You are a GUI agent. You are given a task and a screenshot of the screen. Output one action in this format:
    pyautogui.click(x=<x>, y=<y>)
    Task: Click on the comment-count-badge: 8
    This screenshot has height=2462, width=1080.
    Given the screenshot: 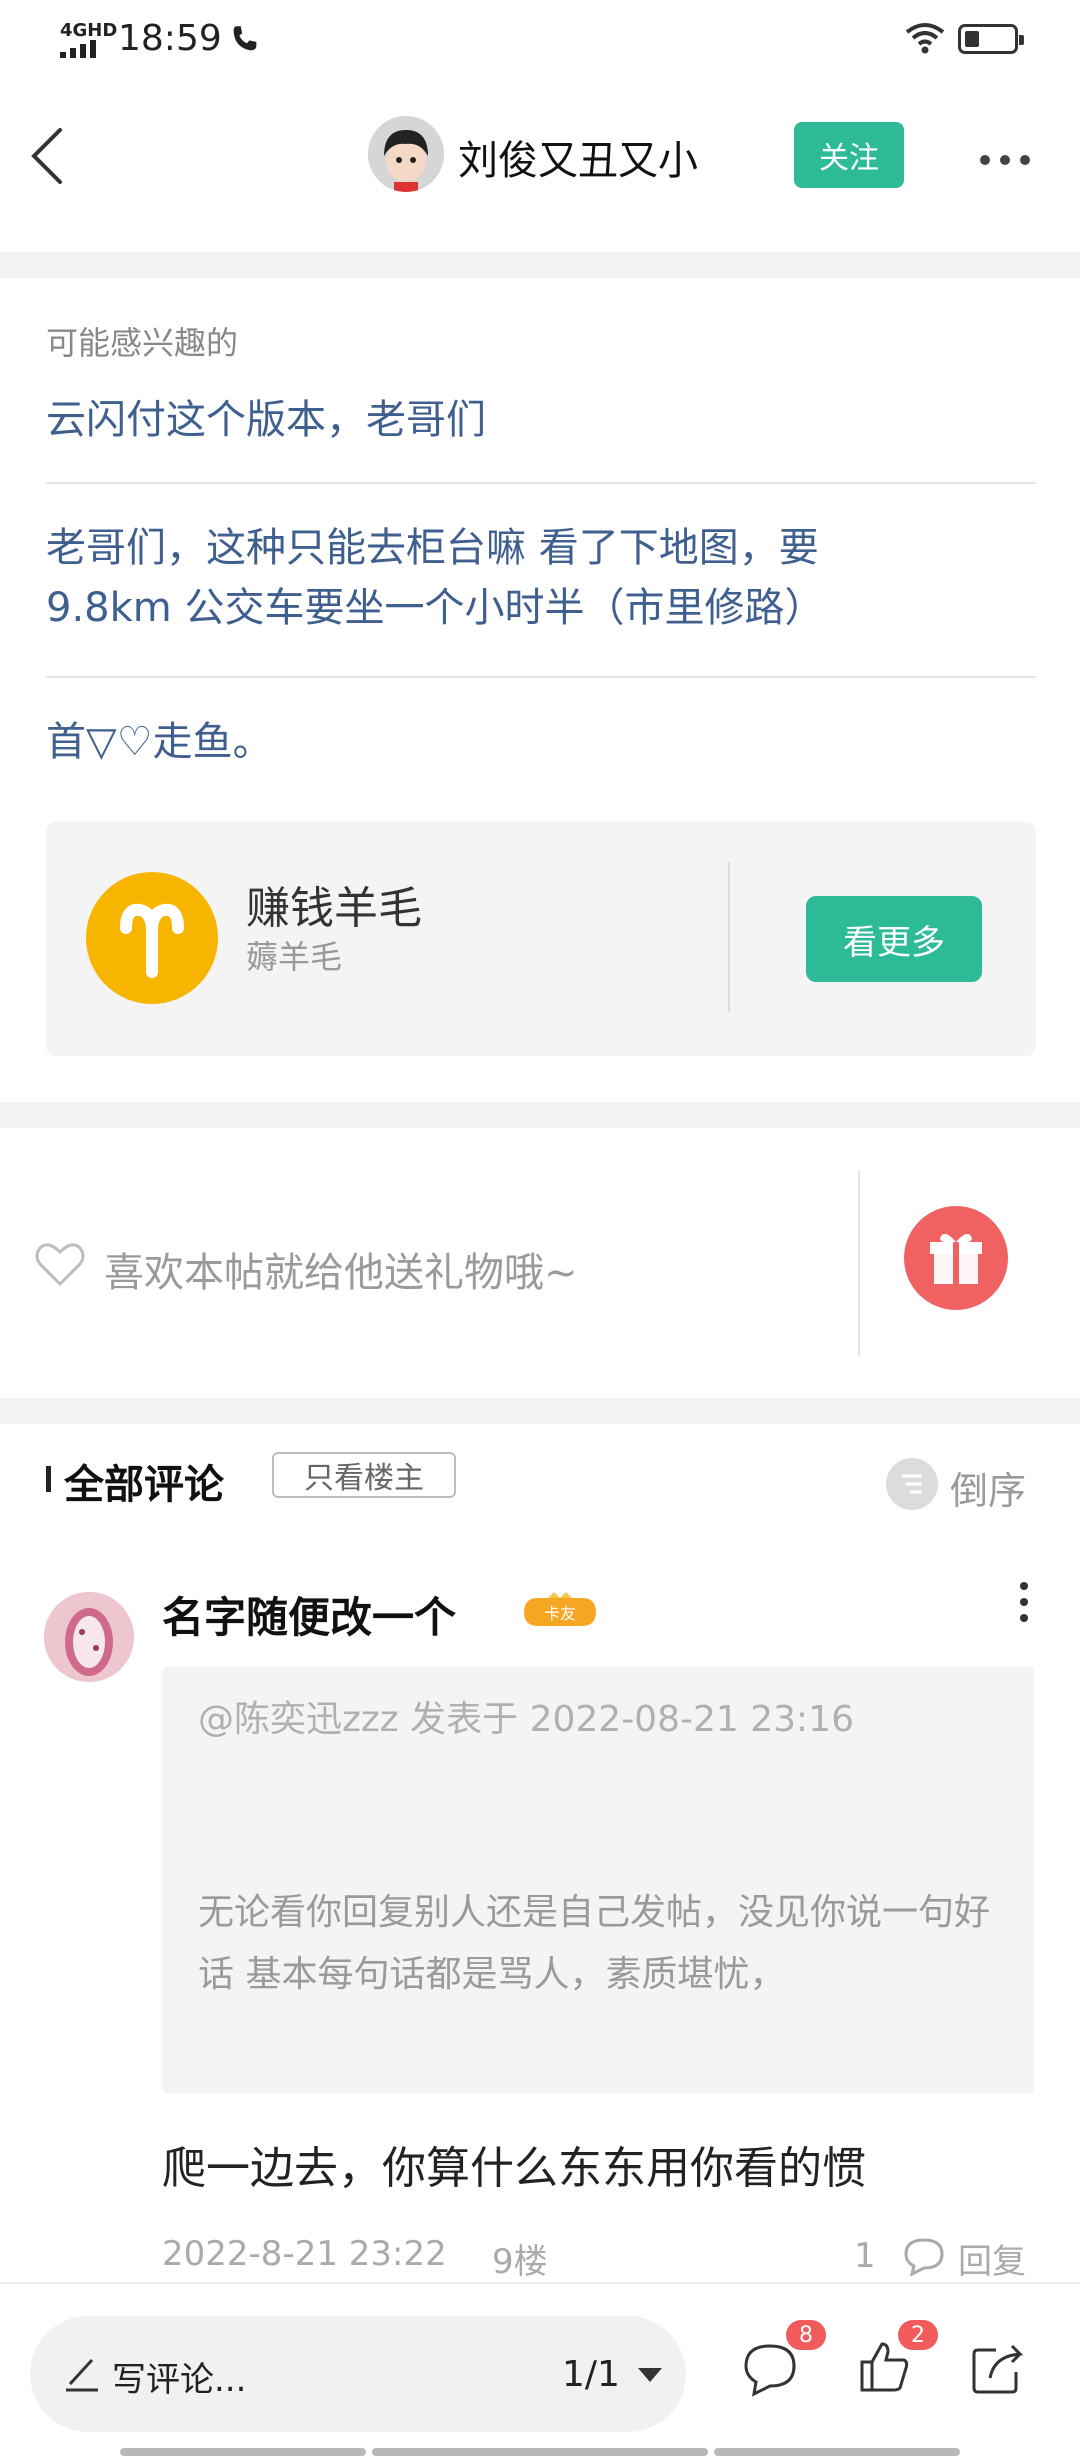 What is the action you would take?
    pyautogui.click(x=806, y=2335)
    